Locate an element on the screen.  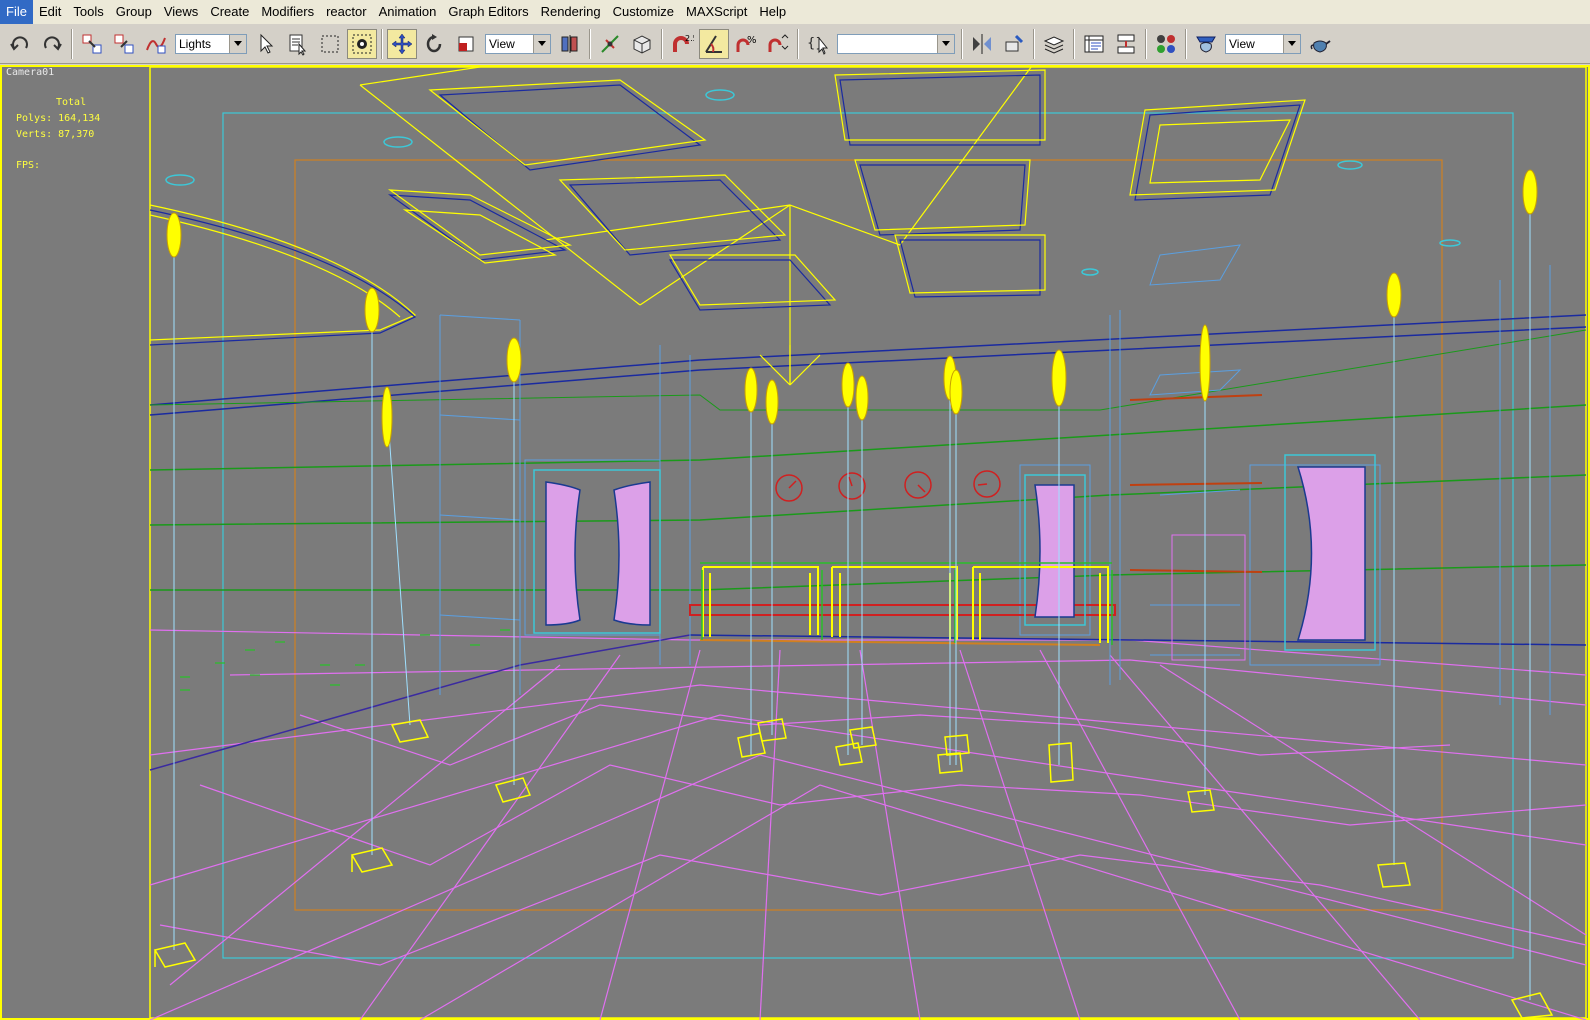
select-and-move-button is located at coordinates (402, 43).